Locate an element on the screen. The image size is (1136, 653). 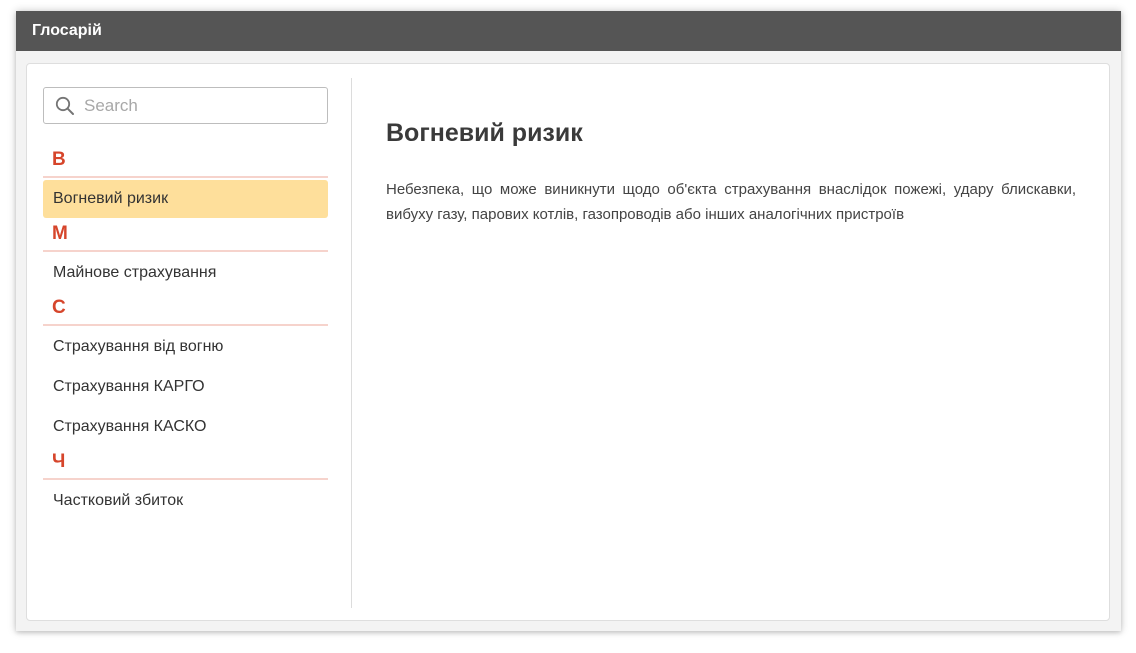
letter-heading-ch: Ч is located at coordinates (185, 464).